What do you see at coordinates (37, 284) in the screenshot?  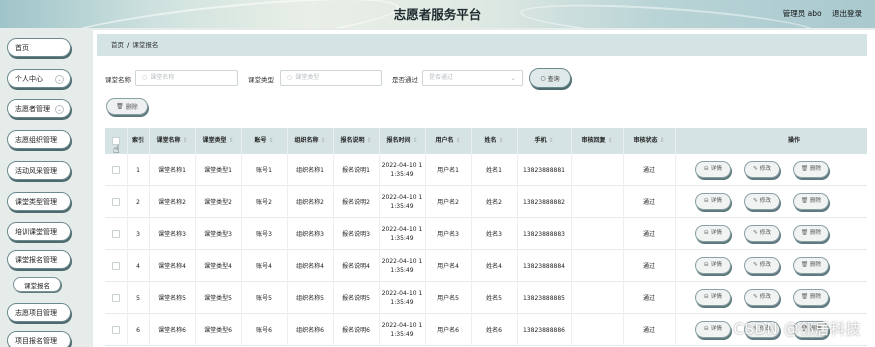 I see `sidebar-subitem-course-signup: 课堂报名` at bounding box center [37, 284].